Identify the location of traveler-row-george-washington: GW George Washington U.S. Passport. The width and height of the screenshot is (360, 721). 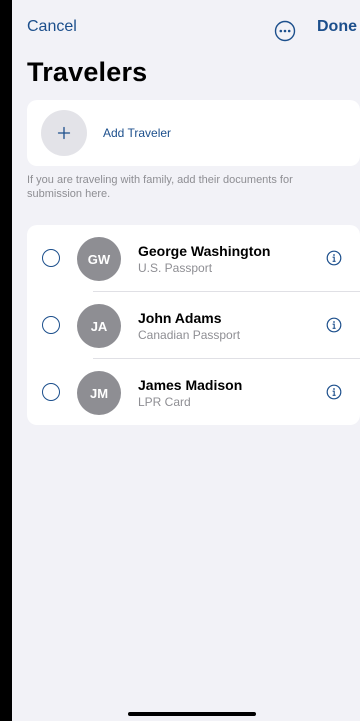
(193, 258).